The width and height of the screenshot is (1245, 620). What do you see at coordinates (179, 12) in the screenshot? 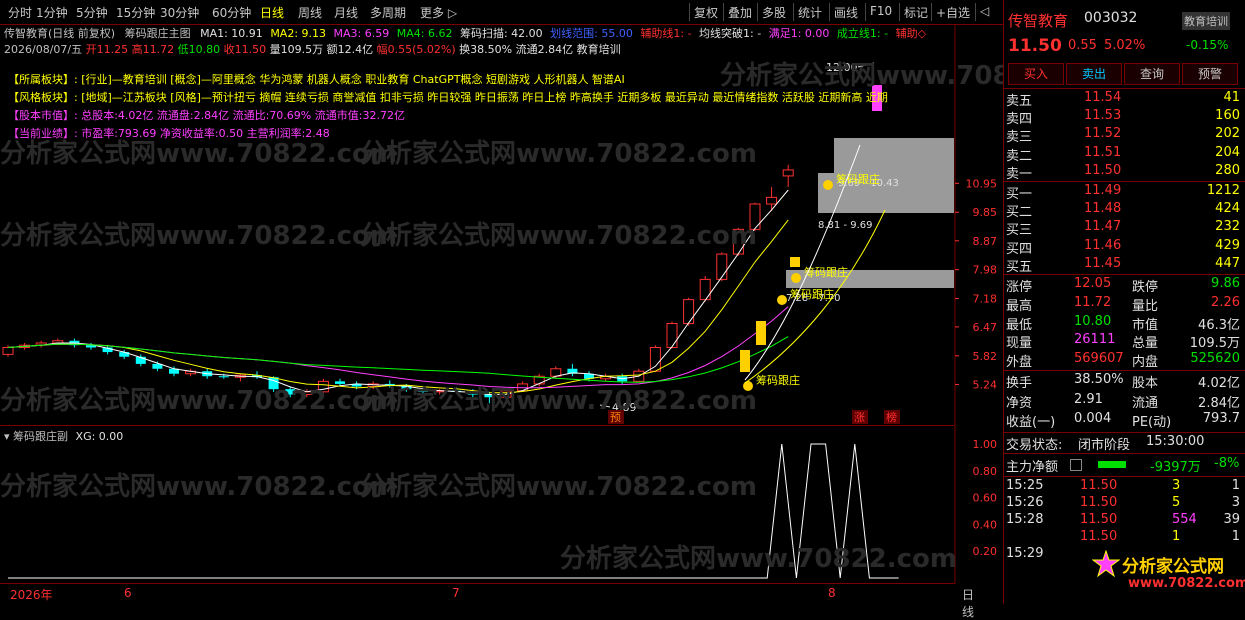
I see `period-tab-4: 30分钟` at bounding box center [179, 12].